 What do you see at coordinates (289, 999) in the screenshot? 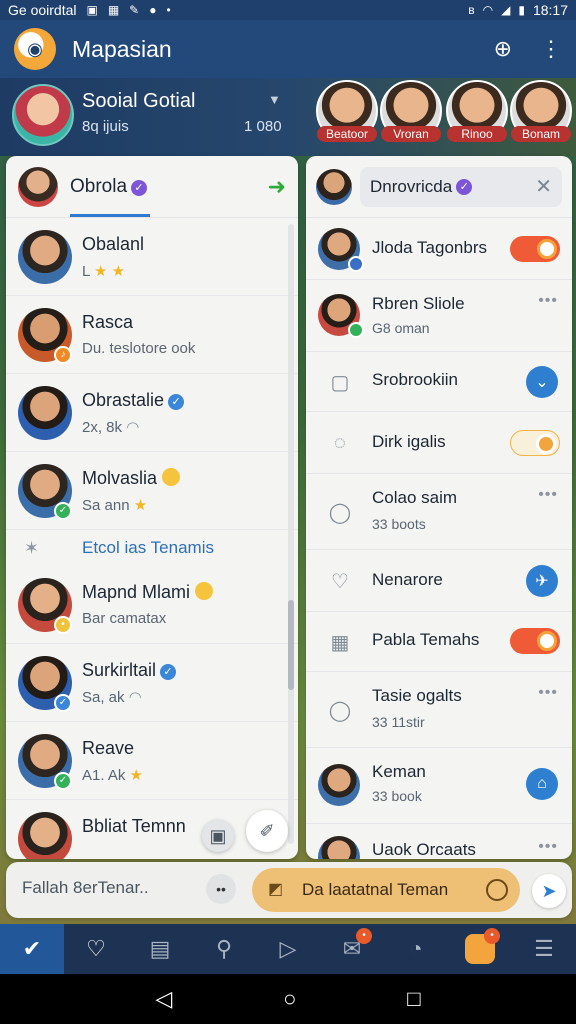
I see `home-icon: ○` at bounding box center [289, 999].